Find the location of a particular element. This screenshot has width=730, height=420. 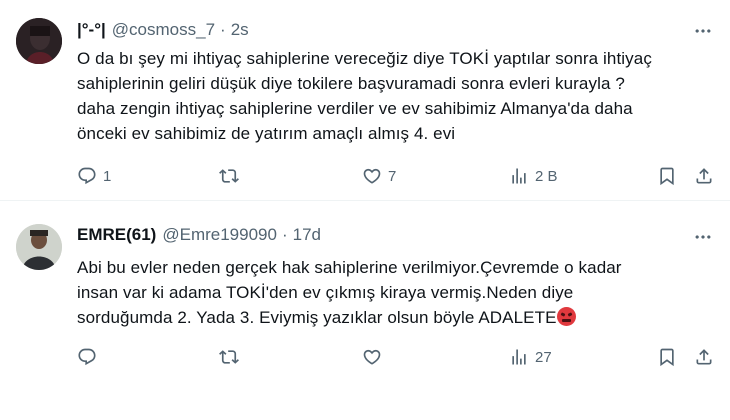

reply-button is located at coordinates (90, 357).